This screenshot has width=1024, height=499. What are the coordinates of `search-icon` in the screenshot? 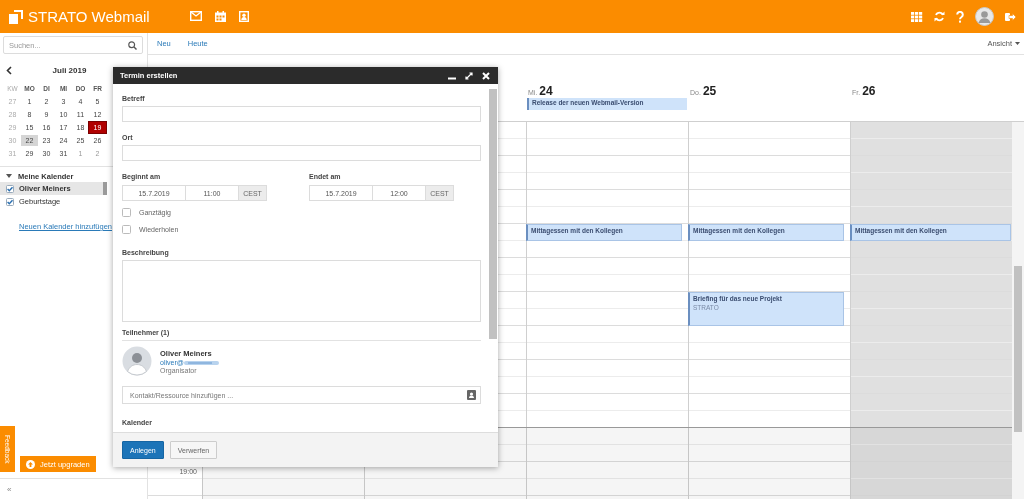 It's located at (132, 45).